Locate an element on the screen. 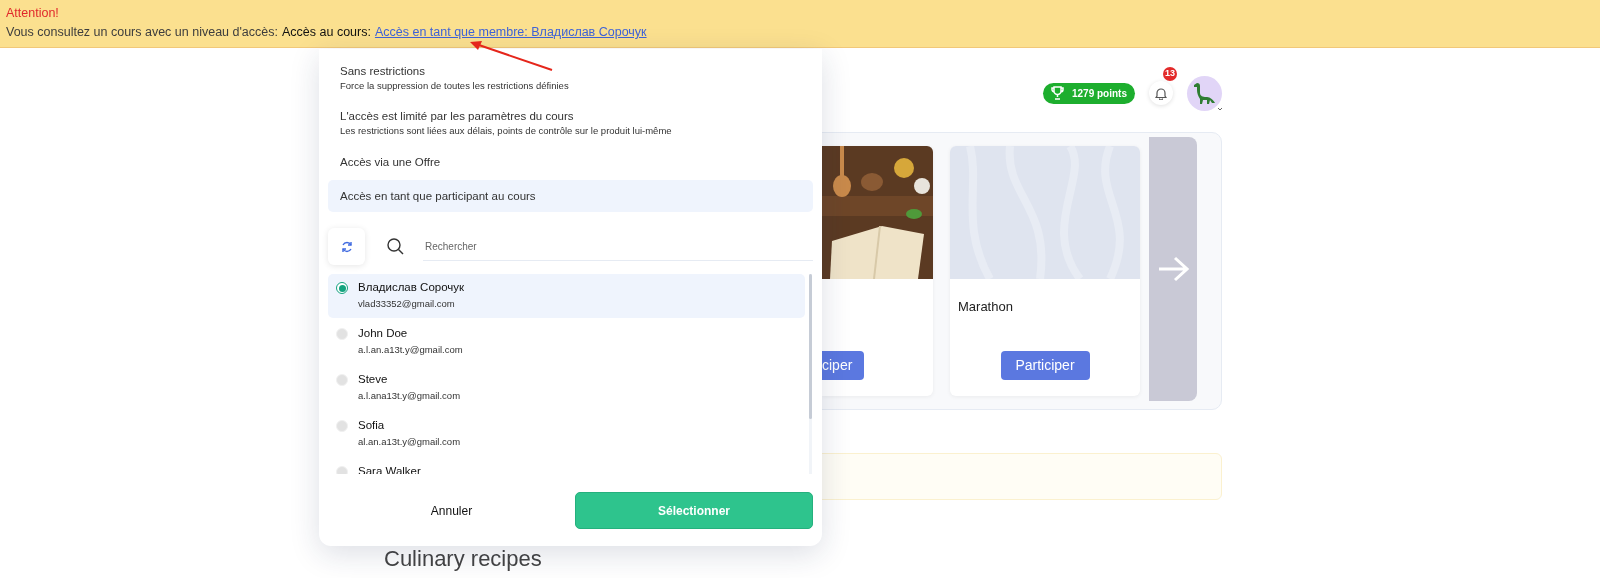 The image size is (1600, 578). access-option: L'accès est limité par les paramètres du cours Les restrictions sont liées aux délais, points de contrôle sur le produit lui-même is located at coordinates (570, 122).